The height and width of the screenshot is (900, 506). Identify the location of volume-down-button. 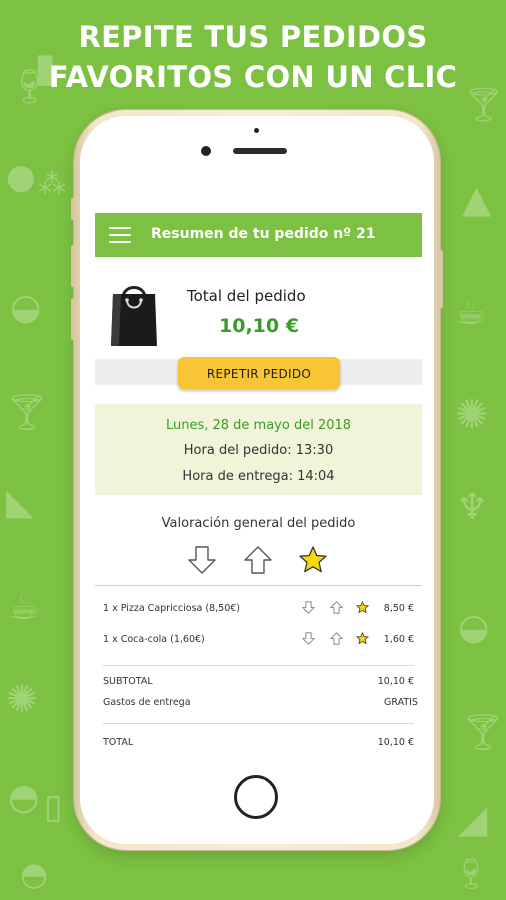
(73, 319).